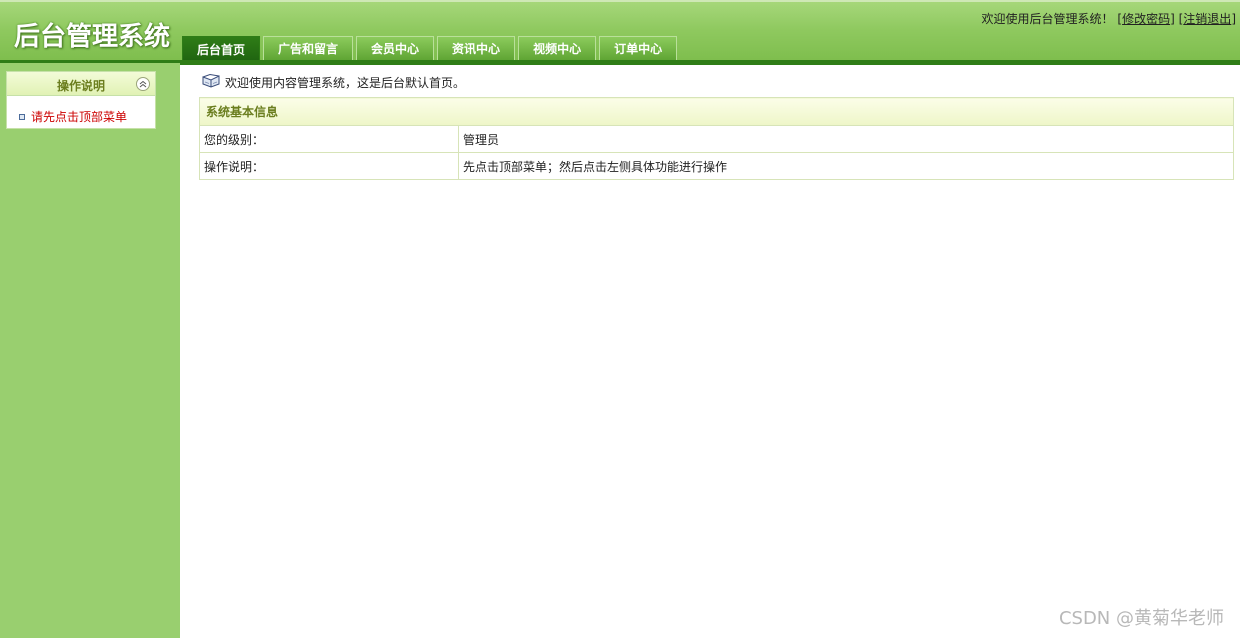 This screenshot has height=638, width=1240. What do you see at coordinates (1141, 618) in the screenshot?
I see `watermark: CSDN @黄菊华老师` at bounding box center [1141, 618].